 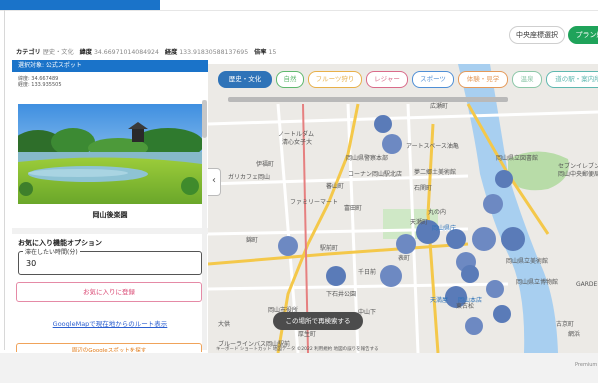 I want to click on svg-text: 石関町, so click(x=423, y=188).